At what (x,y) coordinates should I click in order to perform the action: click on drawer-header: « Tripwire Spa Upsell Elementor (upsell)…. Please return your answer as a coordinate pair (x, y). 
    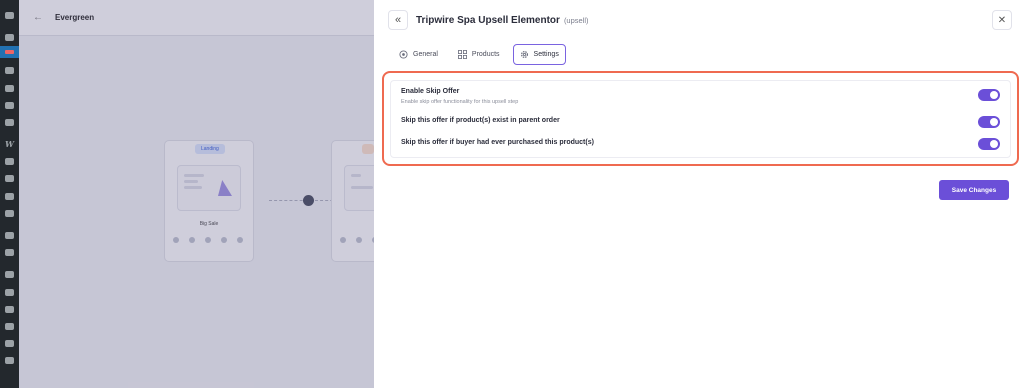
    Looking at the image, I should click on (700, 20).